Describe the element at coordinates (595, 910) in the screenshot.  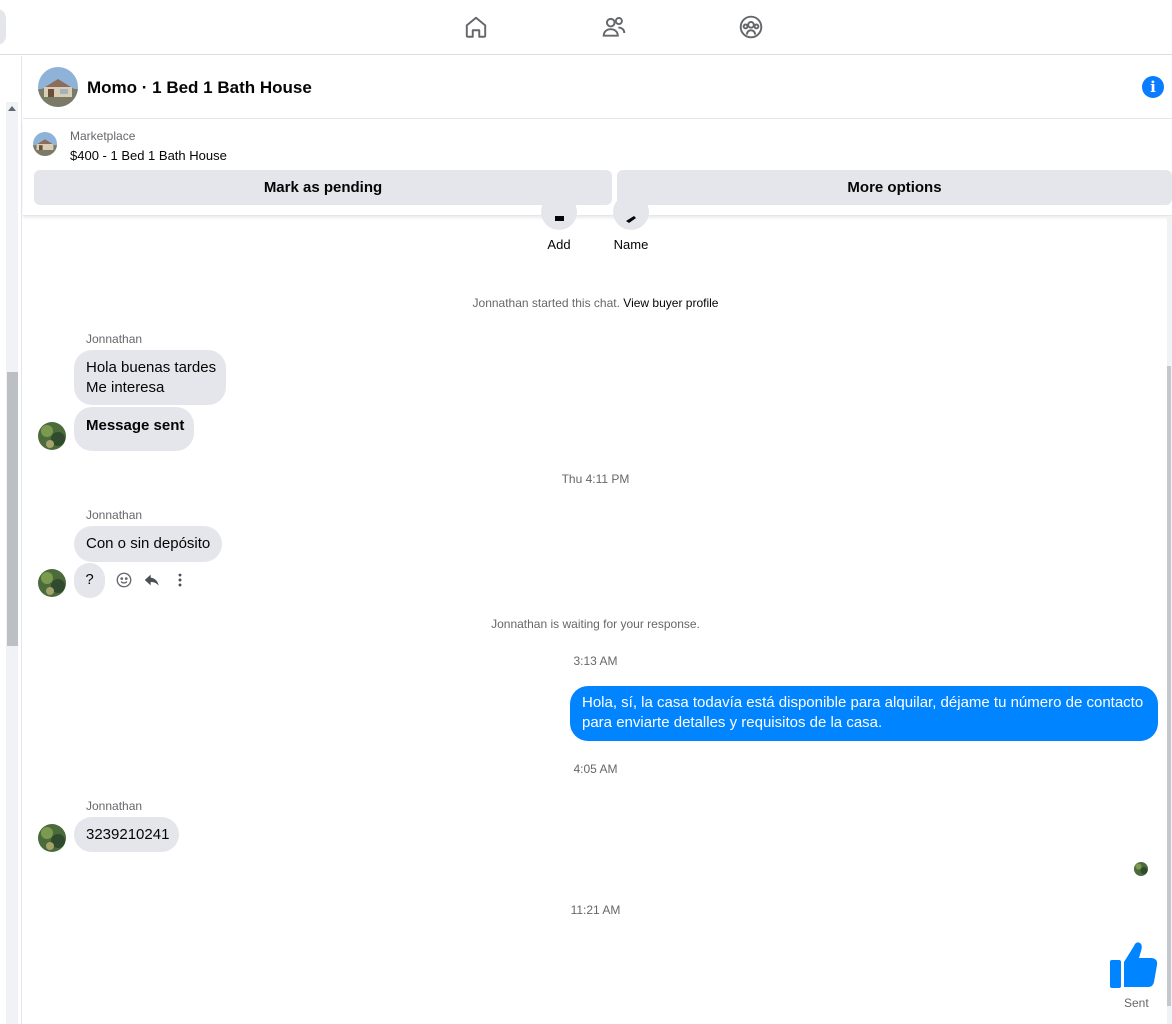
I see `timestamp: 11:21 AM` at that location.